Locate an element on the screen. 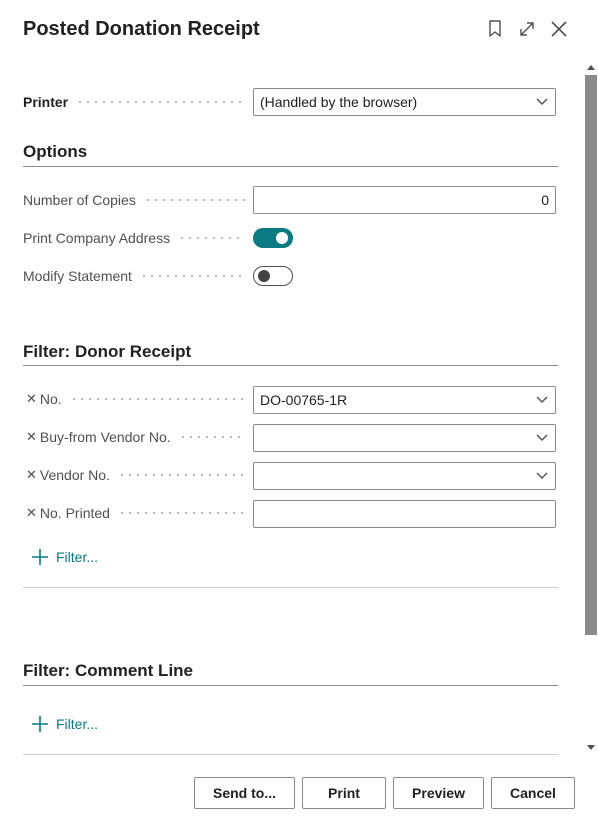 The height and width of the screenshot is (832, 598). expand-icon is located at coordinates (527, 29).